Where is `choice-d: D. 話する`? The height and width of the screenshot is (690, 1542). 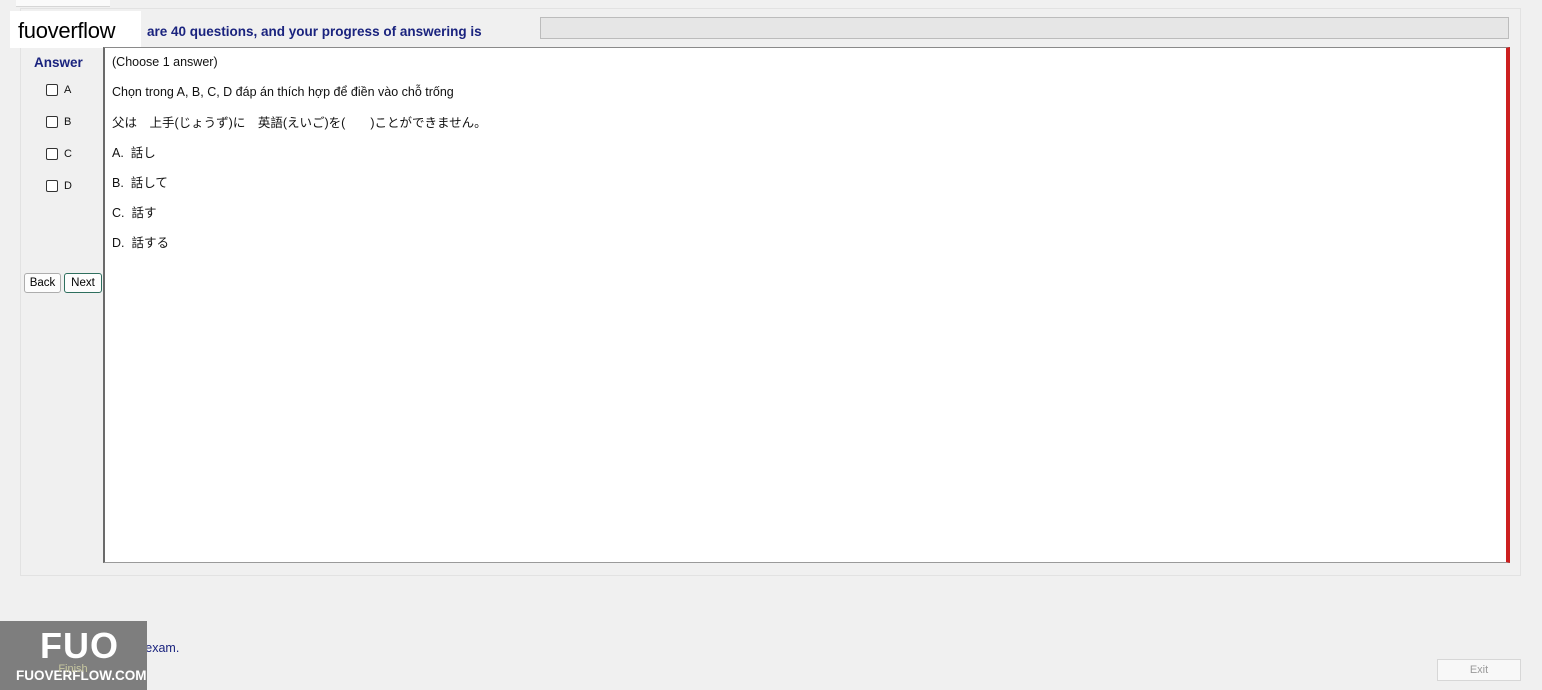 choice-d: D. 話する is located at coordinates (140, 243).